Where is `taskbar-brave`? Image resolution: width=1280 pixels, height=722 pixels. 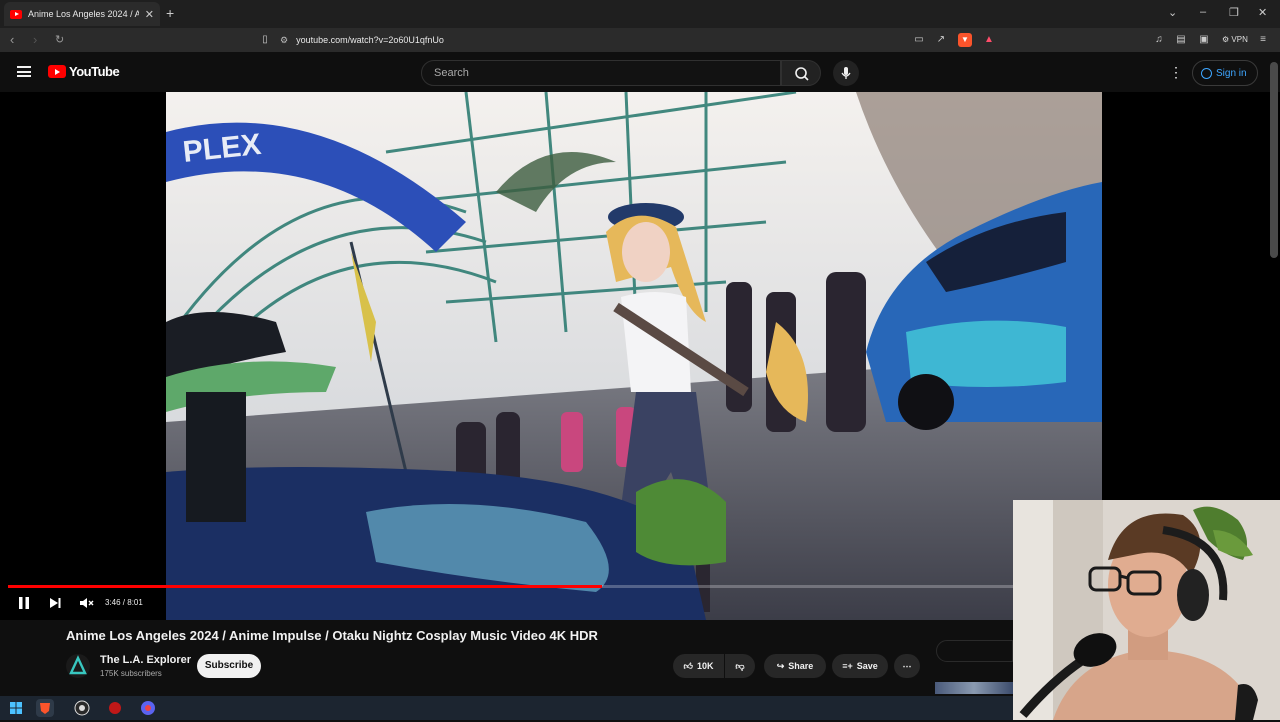 taskbar-brave is located at coordinates (45, 708).